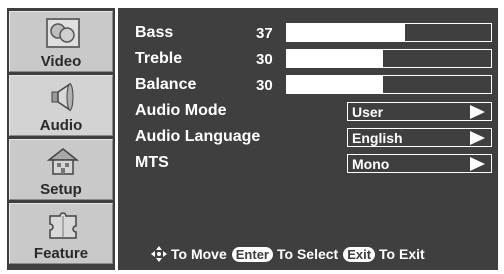  Describe the element at coordinates (154, 32) in the screenshot. I see `bass-label: Bass` at that location.